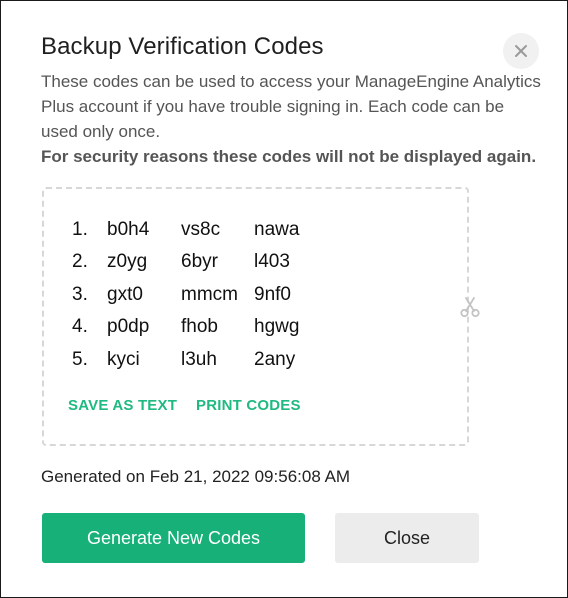  What do you see at coordinates (173, 538) in the screenshot?
I see `generate-new-codes-button: Generate New Codes` at bounding box center [173, 538].